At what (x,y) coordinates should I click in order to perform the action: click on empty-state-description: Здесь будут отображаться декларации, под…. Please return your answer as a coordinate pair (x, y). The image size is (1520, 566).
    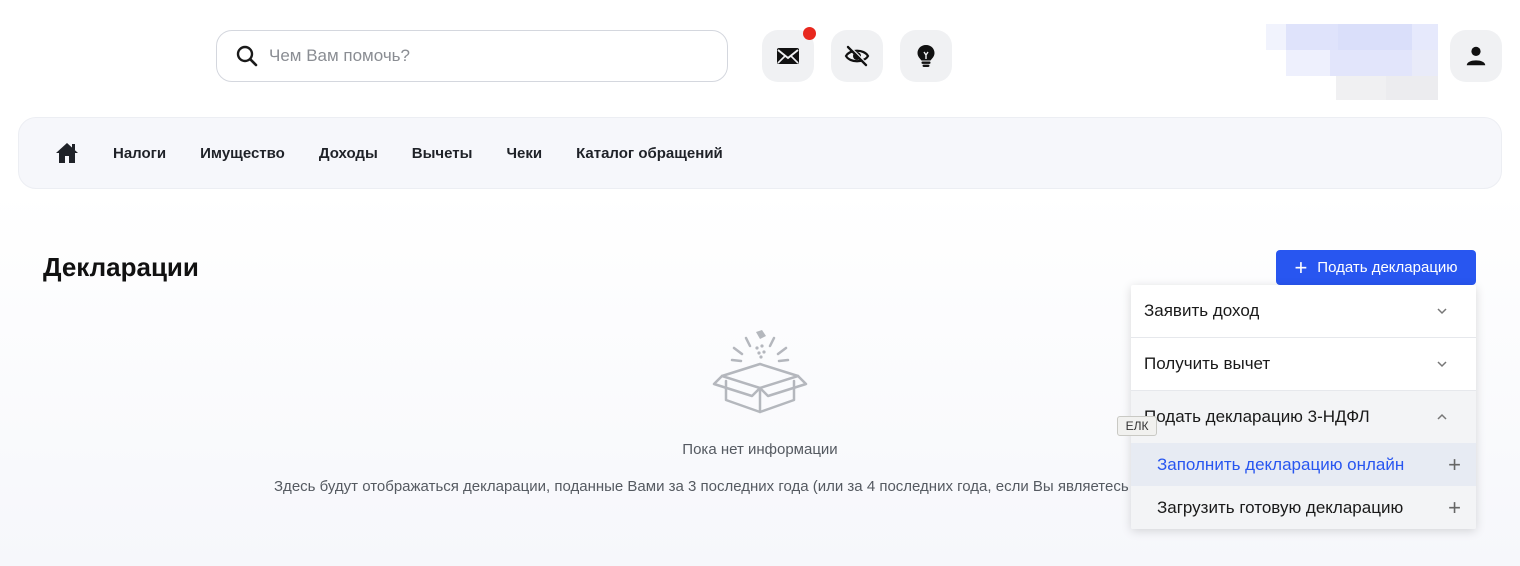
    Looking at the image, I should click on (701, 486).